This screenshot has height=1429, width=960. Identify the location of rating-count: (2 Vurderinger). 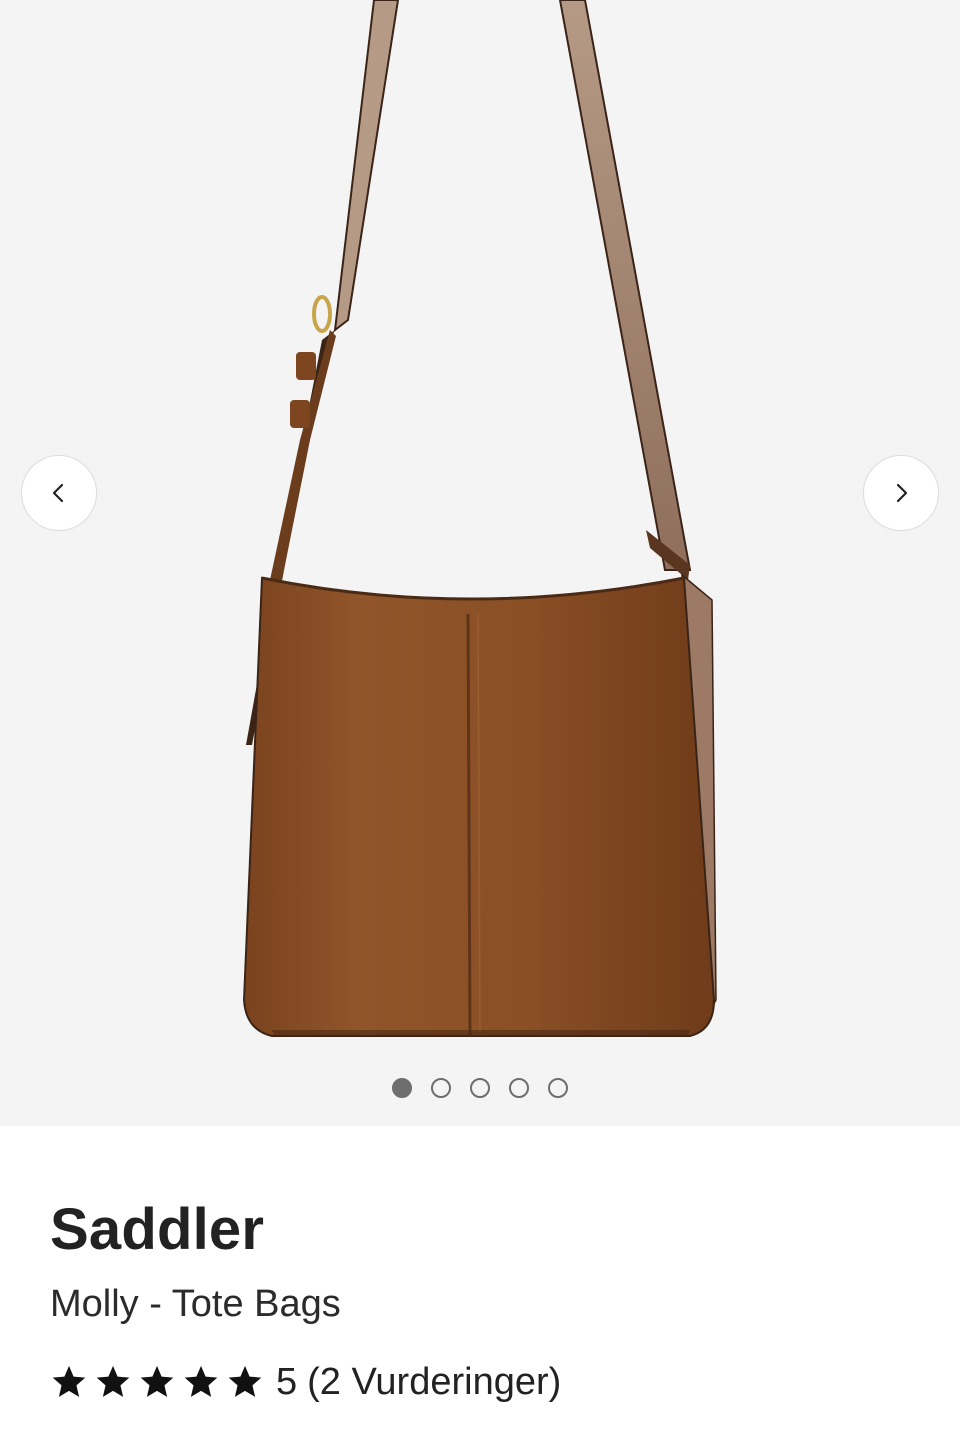
(434, 1382).